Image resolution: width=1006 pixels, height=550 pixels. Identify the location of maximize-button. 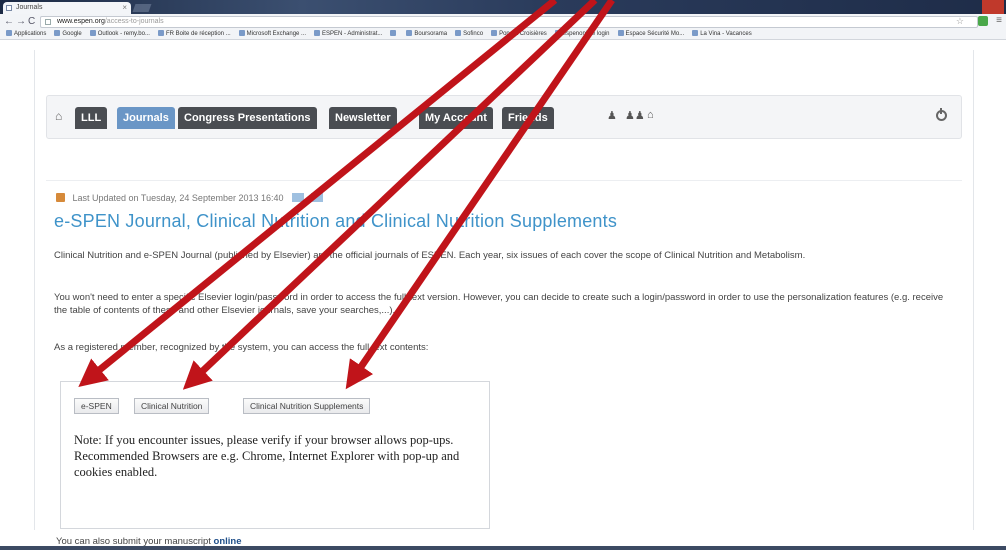
(971, 7).